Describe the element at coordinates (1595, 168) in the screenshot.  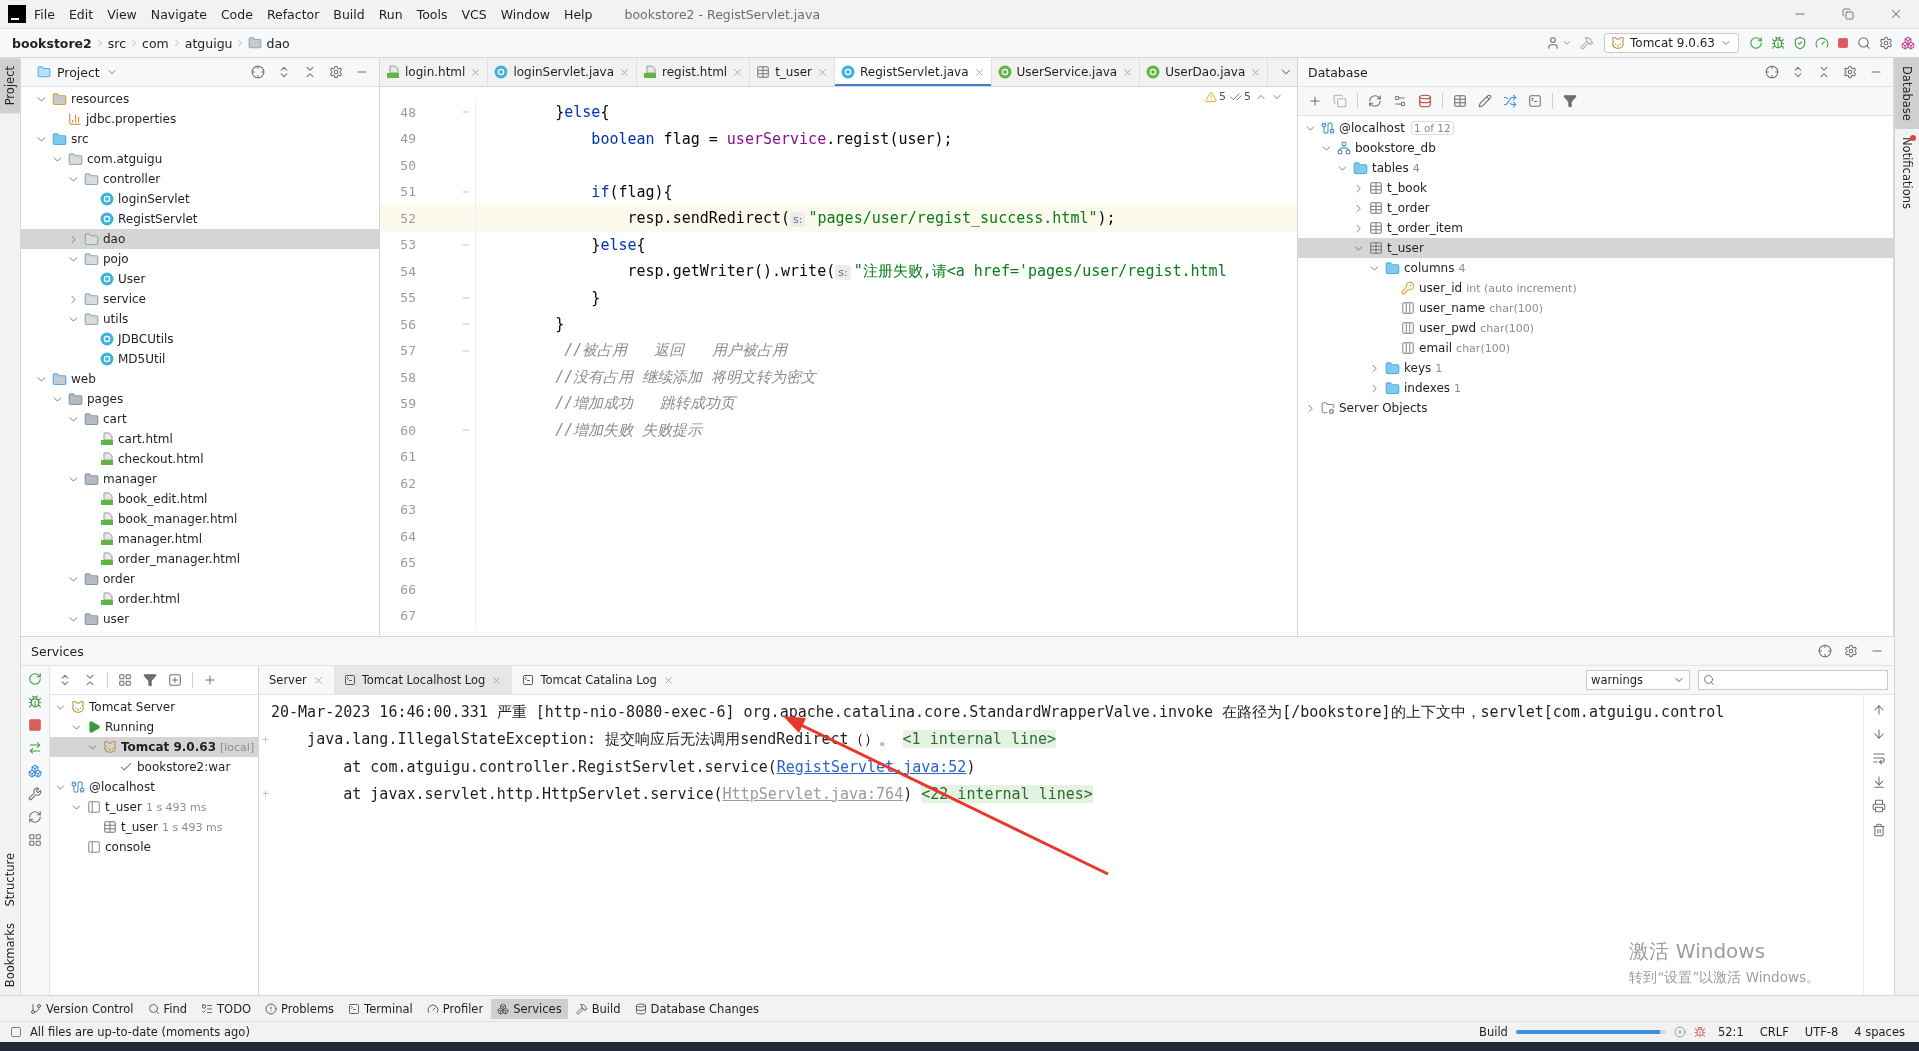
I see `tree-item: tables 4` at that location.